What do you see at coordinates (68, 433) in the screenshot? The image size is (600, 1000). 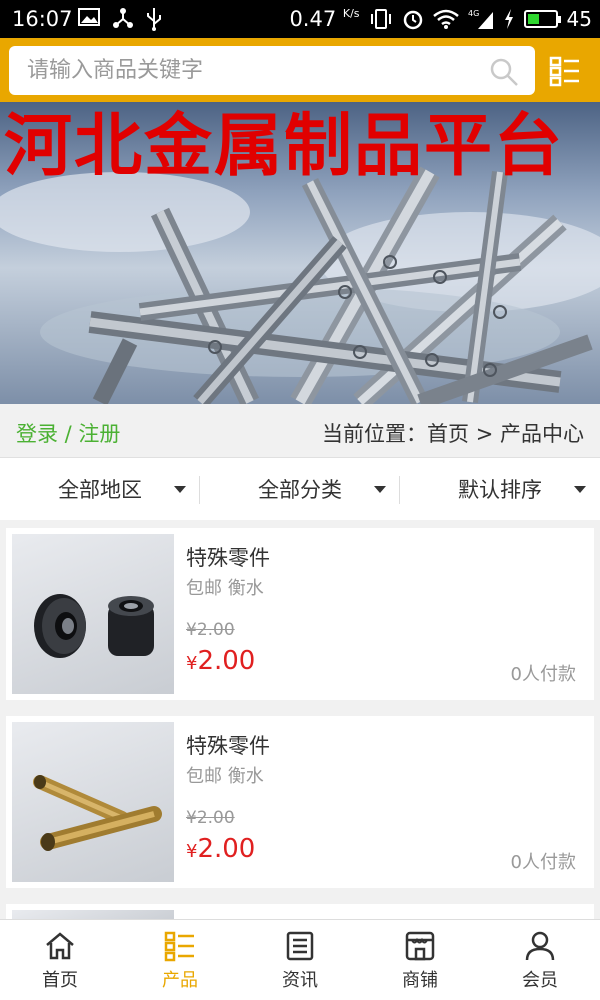 I see `login-register-link: 登录 / 注册` at bounding box center [68, 433].